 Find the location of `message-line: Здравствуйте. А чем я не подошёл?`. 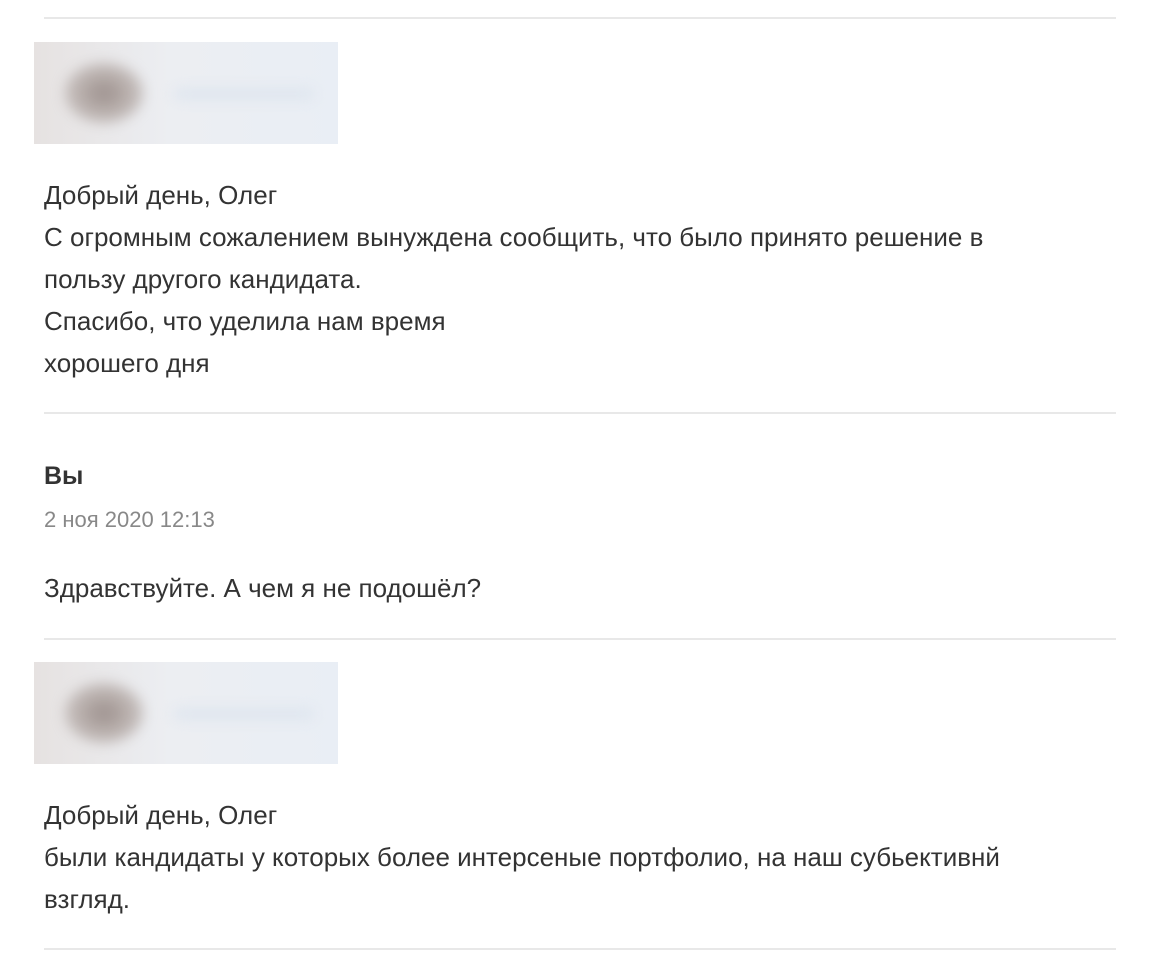

message-line: Здравствуйте. А чем я не подошёл? is located at coordinates (263, 588).